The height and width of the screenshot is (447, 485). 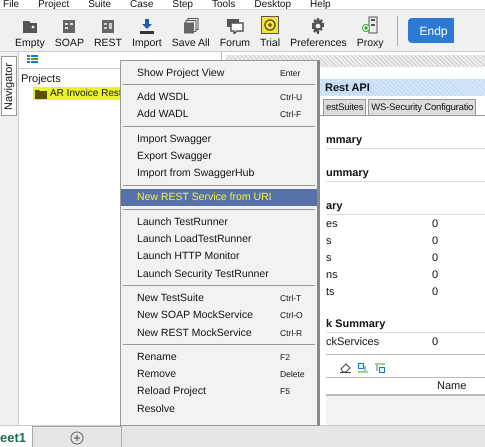 What do you see at coordinates (273, 4) in the screenshot?
I see `menu-bar-item: Desktop` at bounding box center [273, 4].